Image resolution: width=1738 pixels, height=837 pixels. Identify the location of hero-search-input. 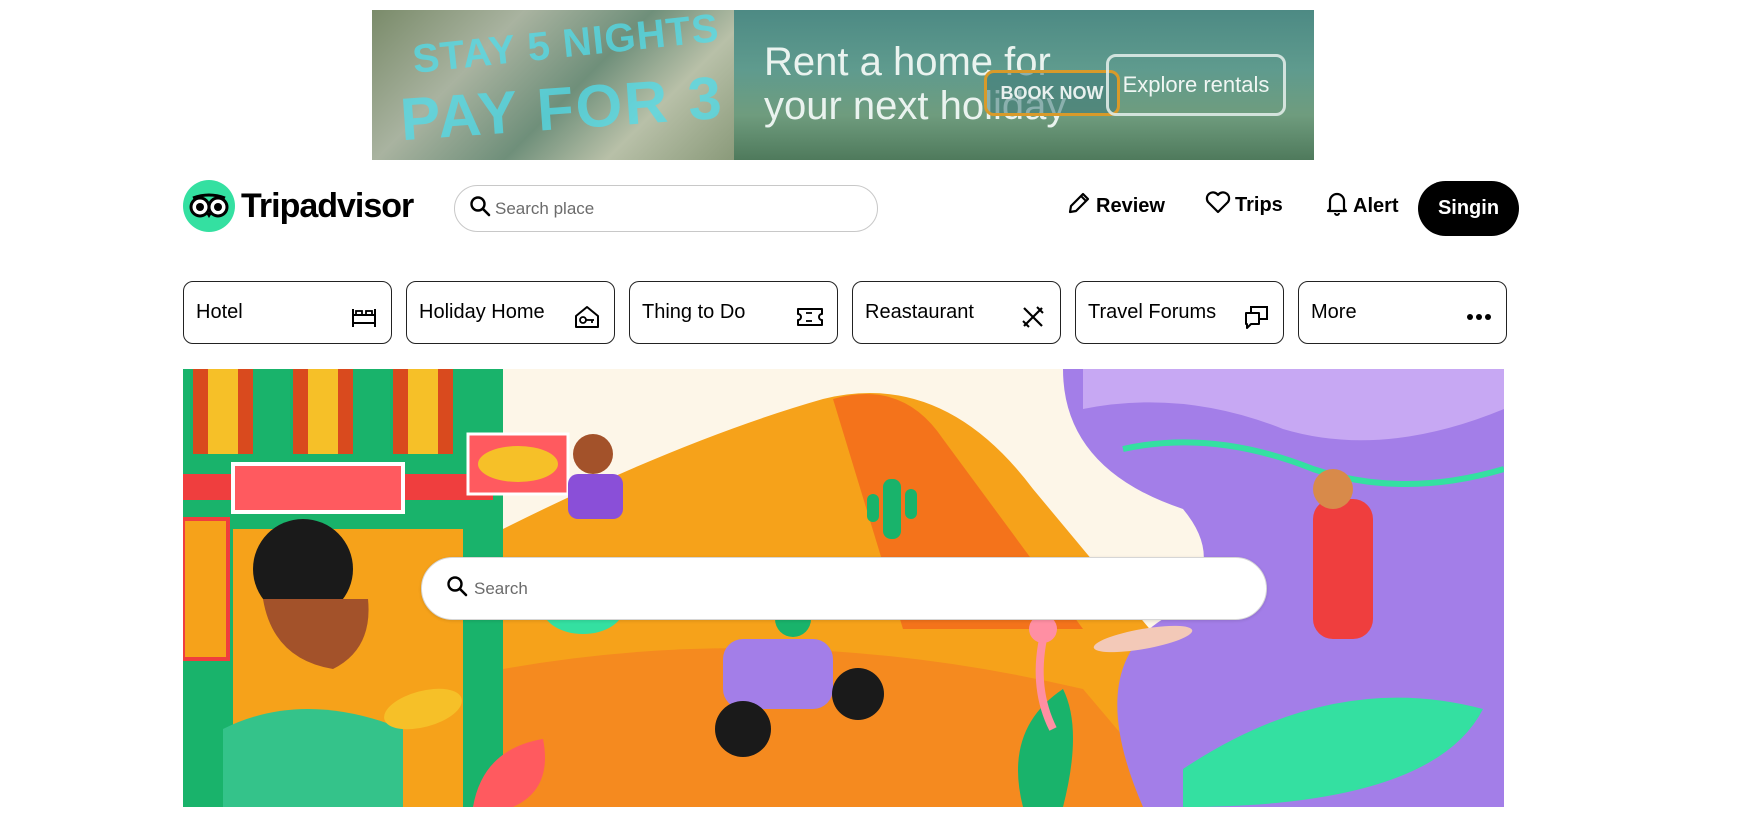
(854, 588).